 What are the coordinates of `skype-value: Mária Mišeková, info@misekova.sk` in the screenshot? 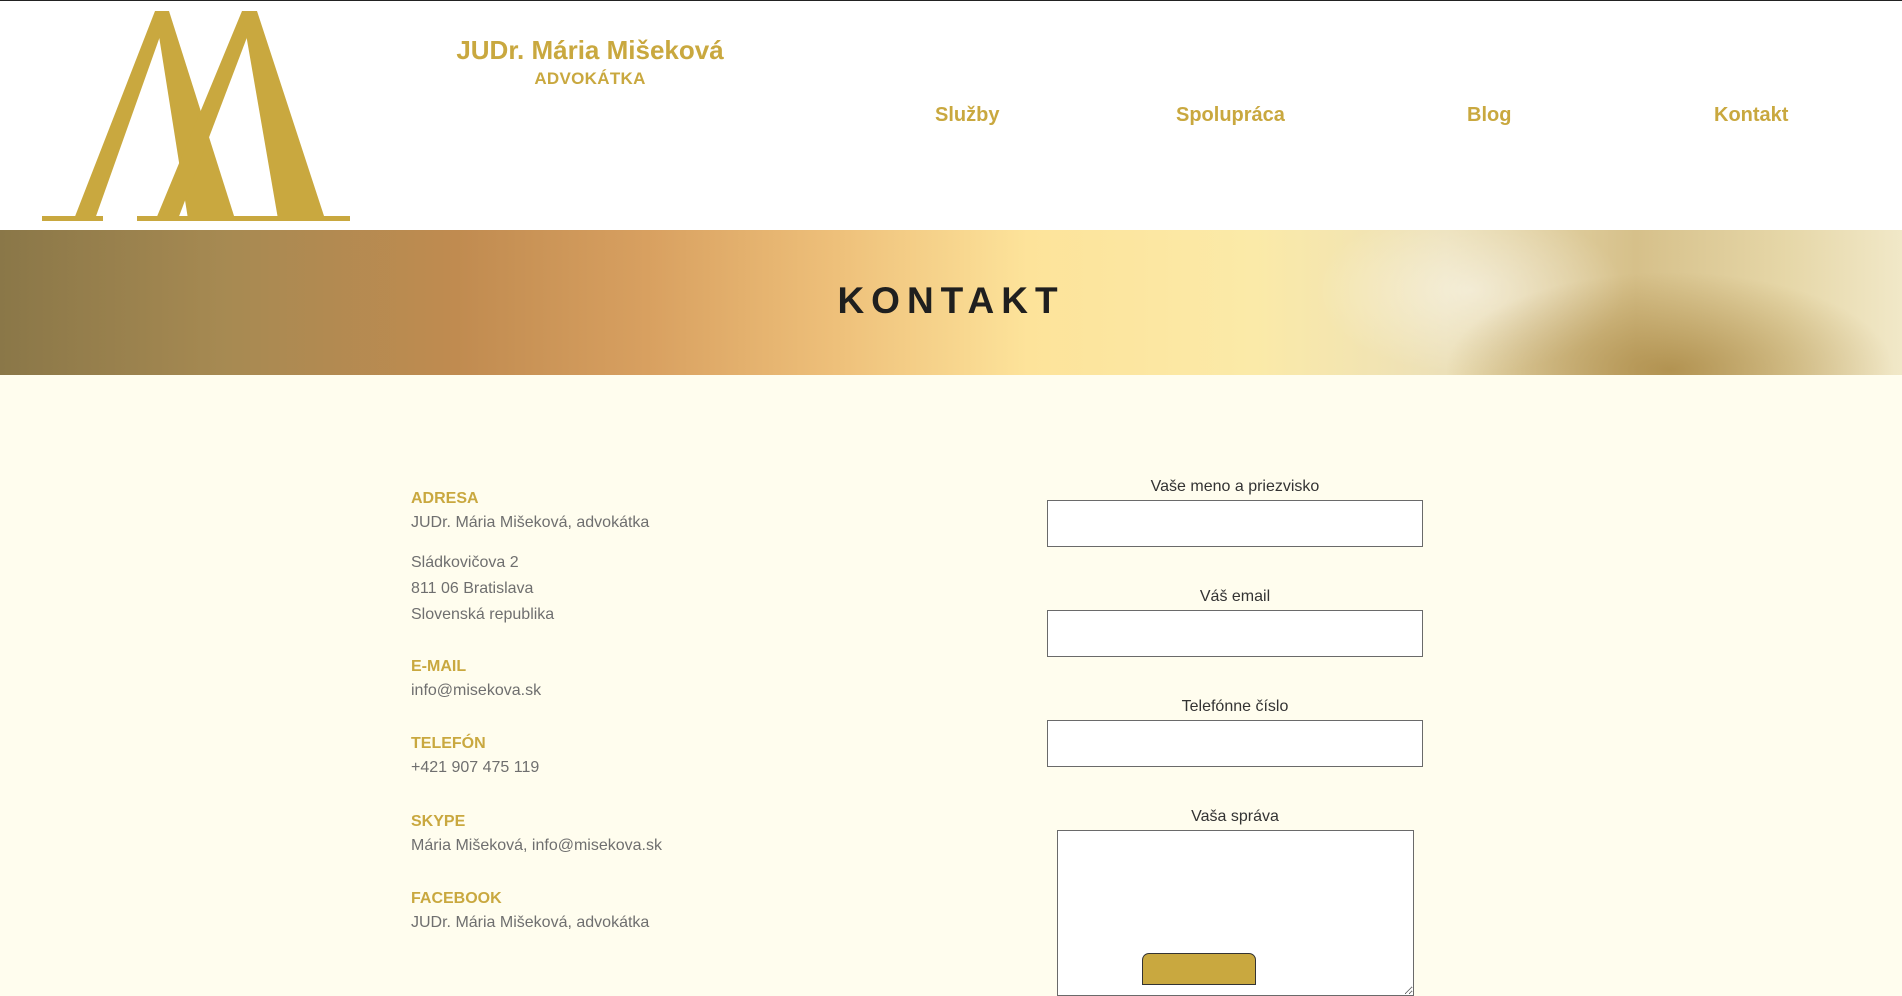 It's located at (536, 845).